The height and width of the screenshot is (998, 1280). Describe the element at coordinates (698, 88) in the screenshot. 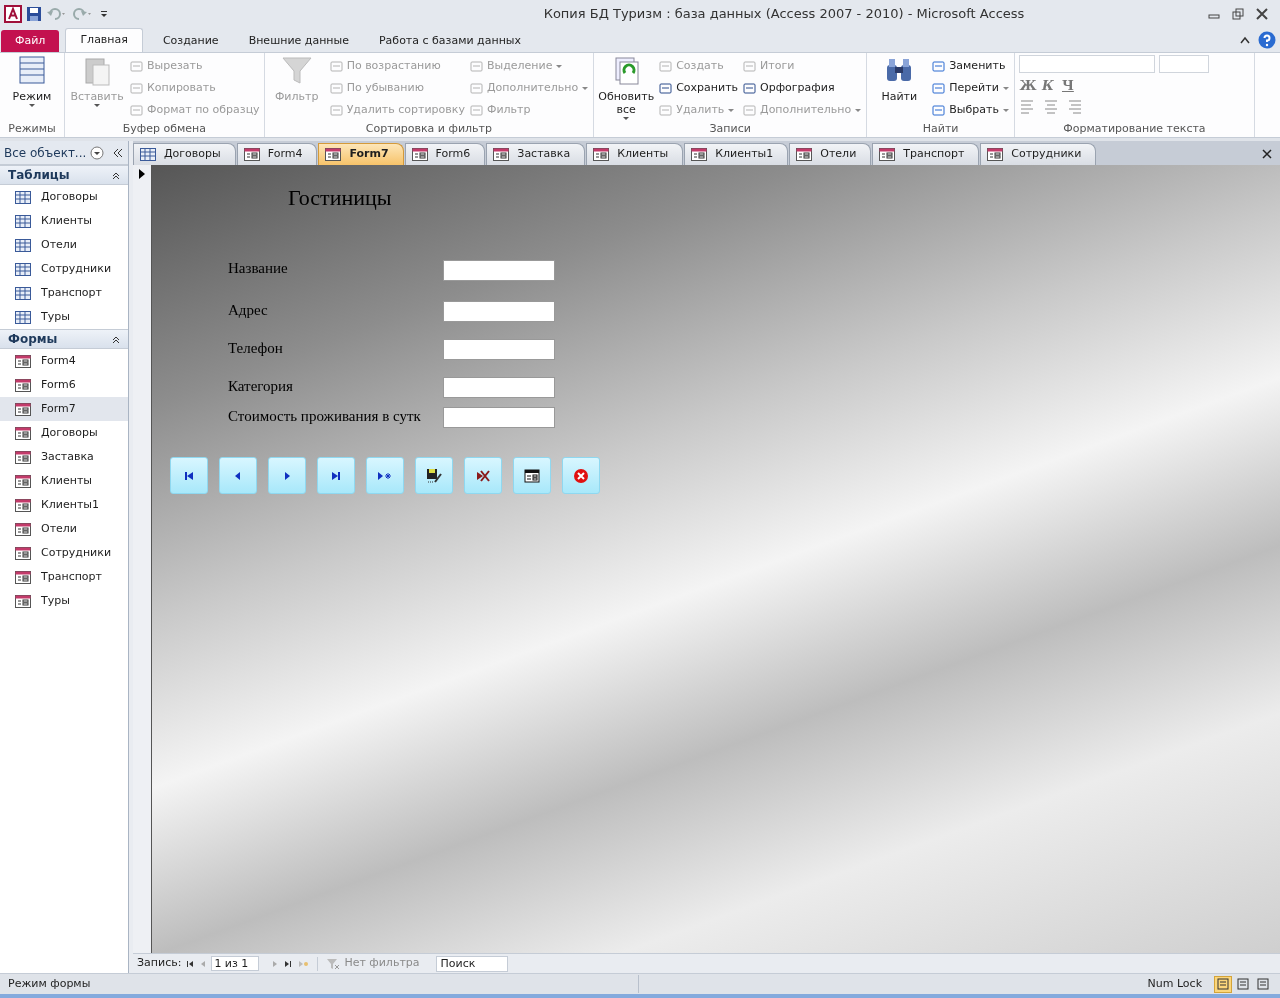

I see `ribbon-button: Сохранить` at that location.